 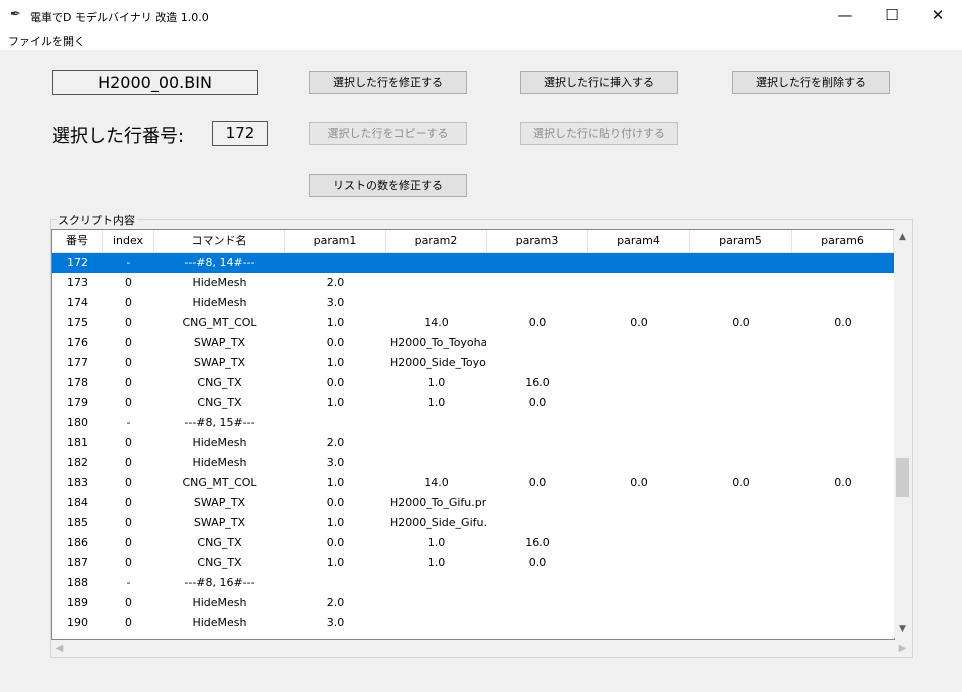 I want to click on header-col-param6: param6, so click(x=843, y=241).